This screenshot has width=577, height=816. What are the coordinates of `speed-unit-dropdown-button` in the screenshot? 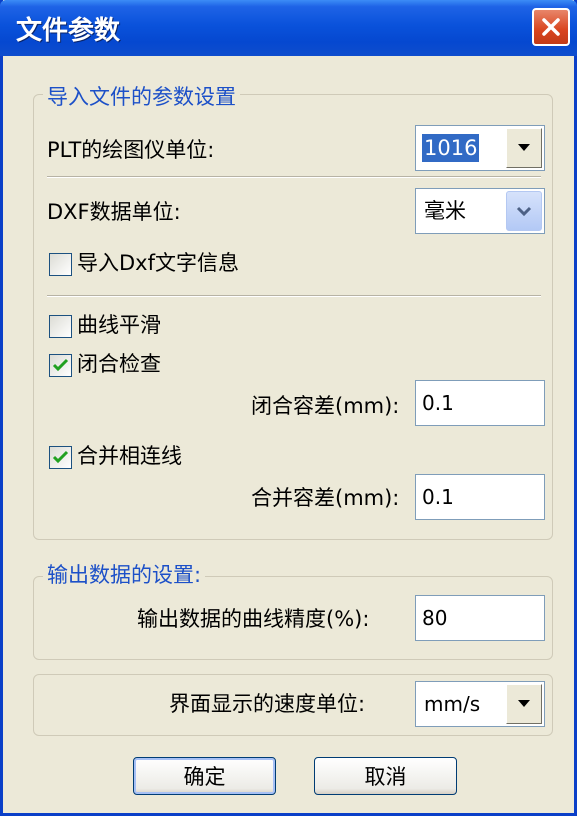 It's located at (524, 704).